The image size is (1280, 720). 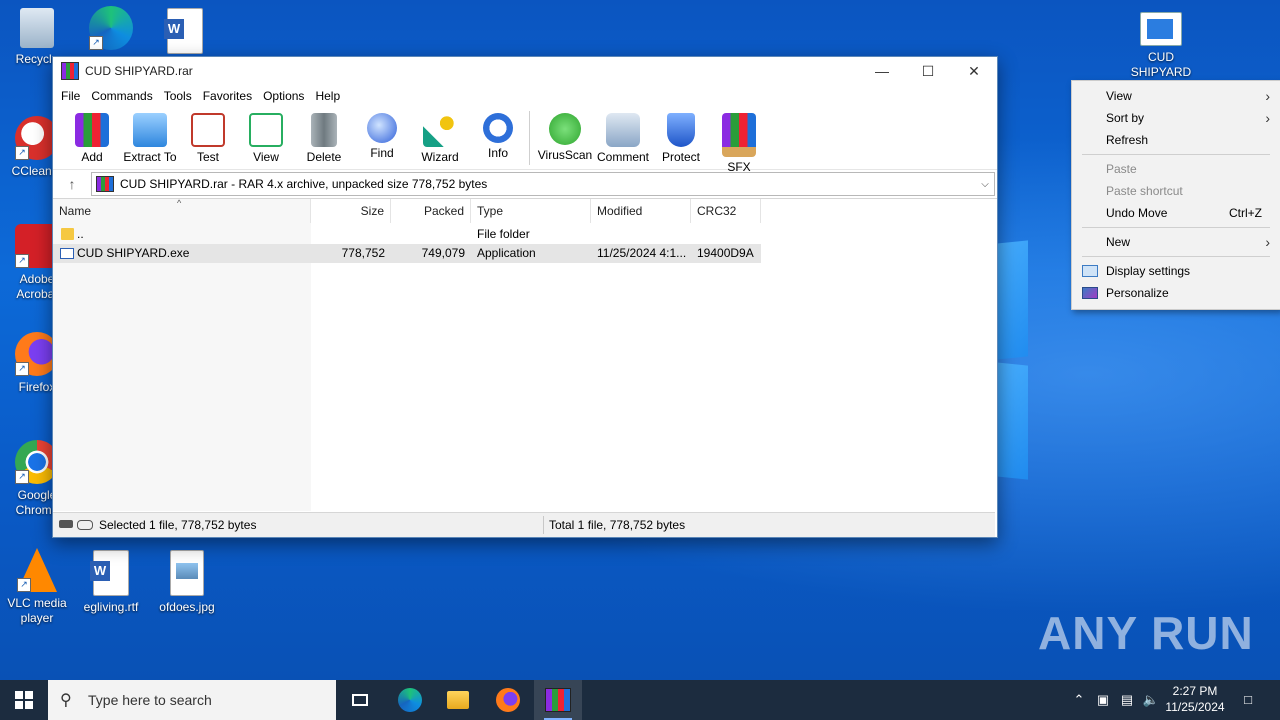 I want to click on desktop-icon-word-doc: W, so click(x=185, y=33).